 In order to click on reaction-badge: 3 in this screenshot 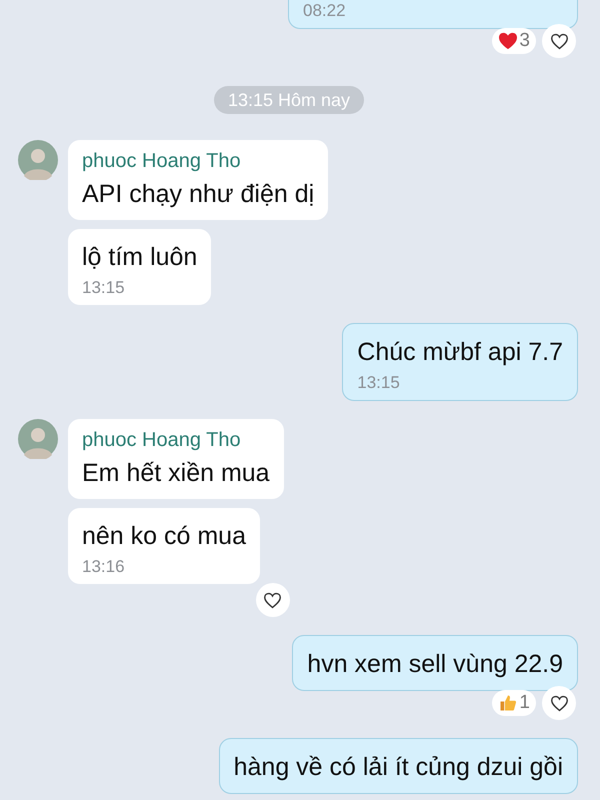, I will do `click(514, 41)`.